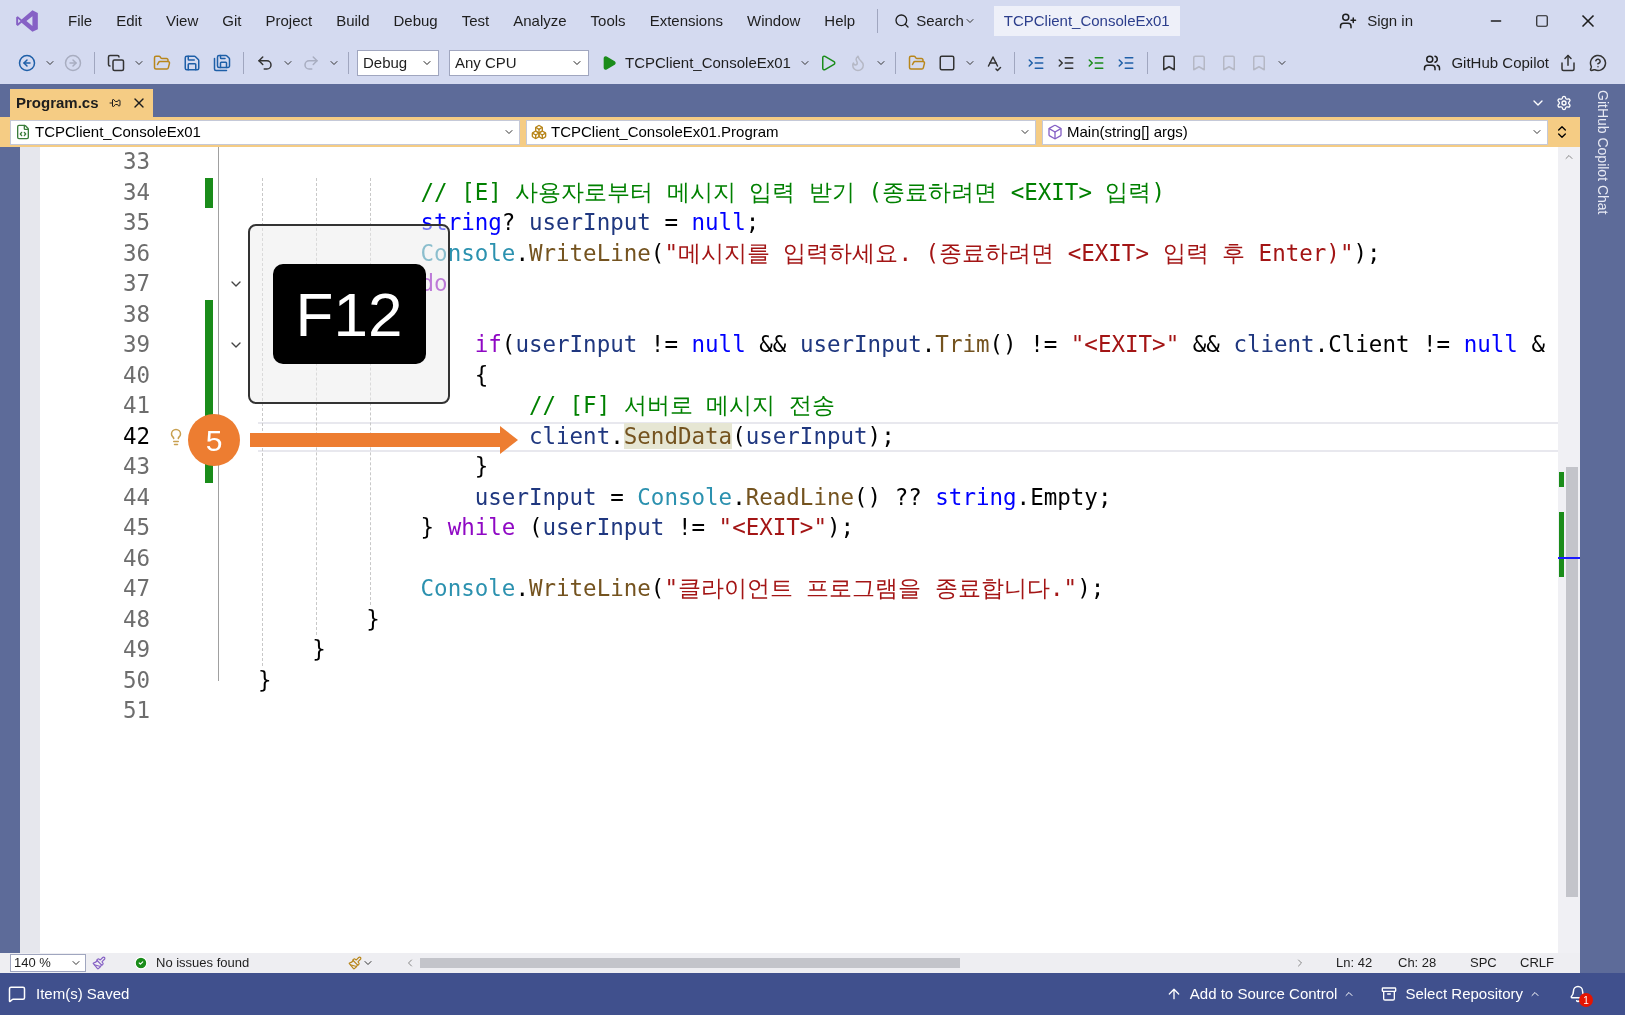  Describe the element at coordinates (1464, 994) in the screenshot. I see `repository-button: Select Repository` at that location.